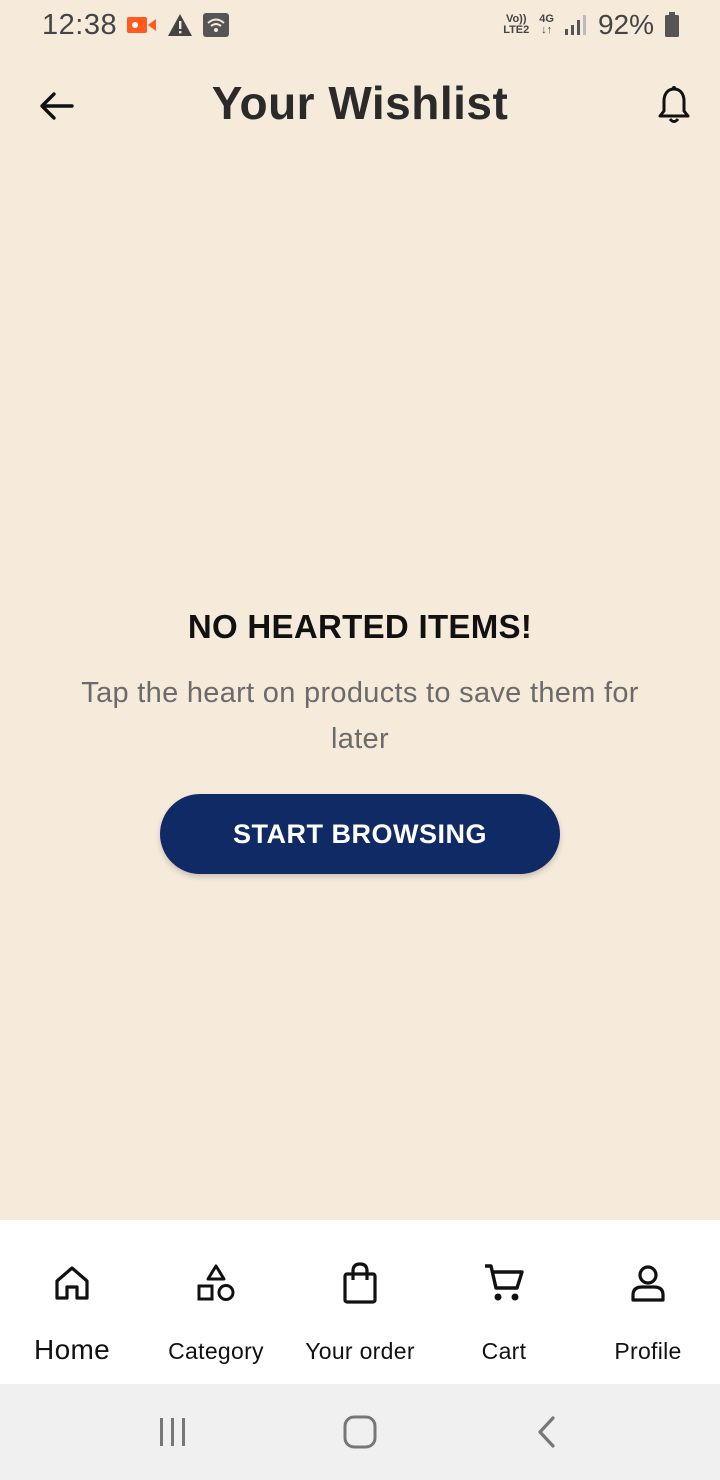 This screenshot has height=1480, width=720. Describe the element at coordinates (648, 1283) in the screenshot. I see `profile-icon` at that location.